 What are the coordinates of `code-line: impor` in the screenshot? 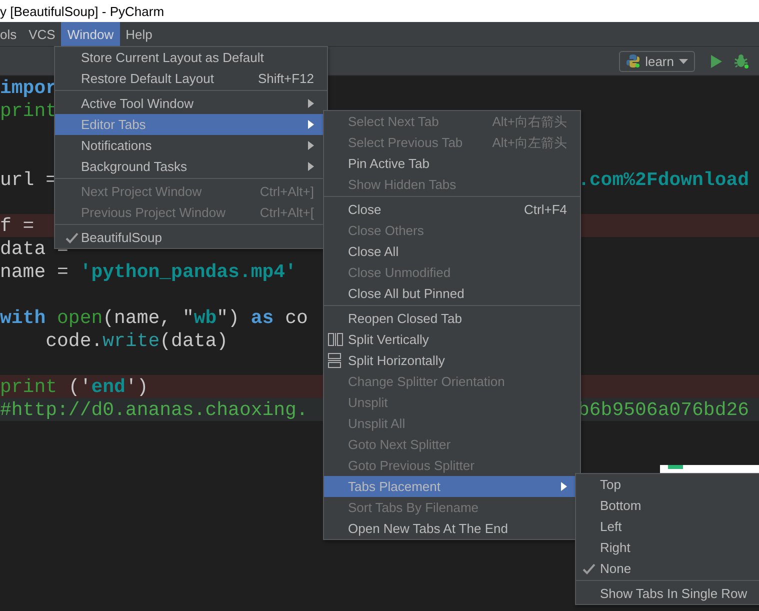 It's located at (29, 87).